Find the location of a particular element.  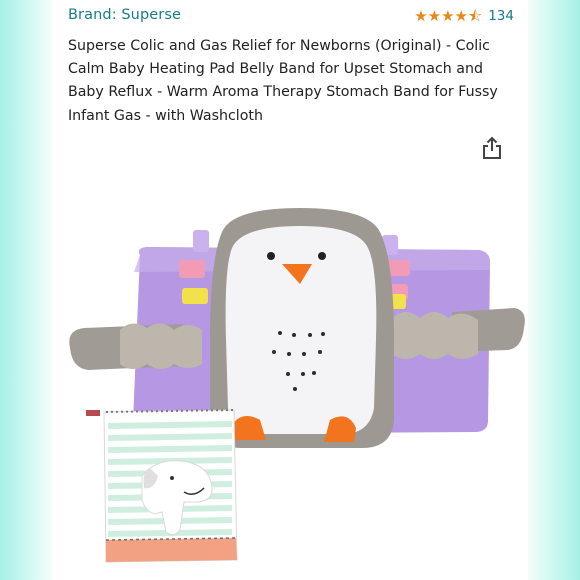

rating-count: 134 is located at coordinates (501, 16).